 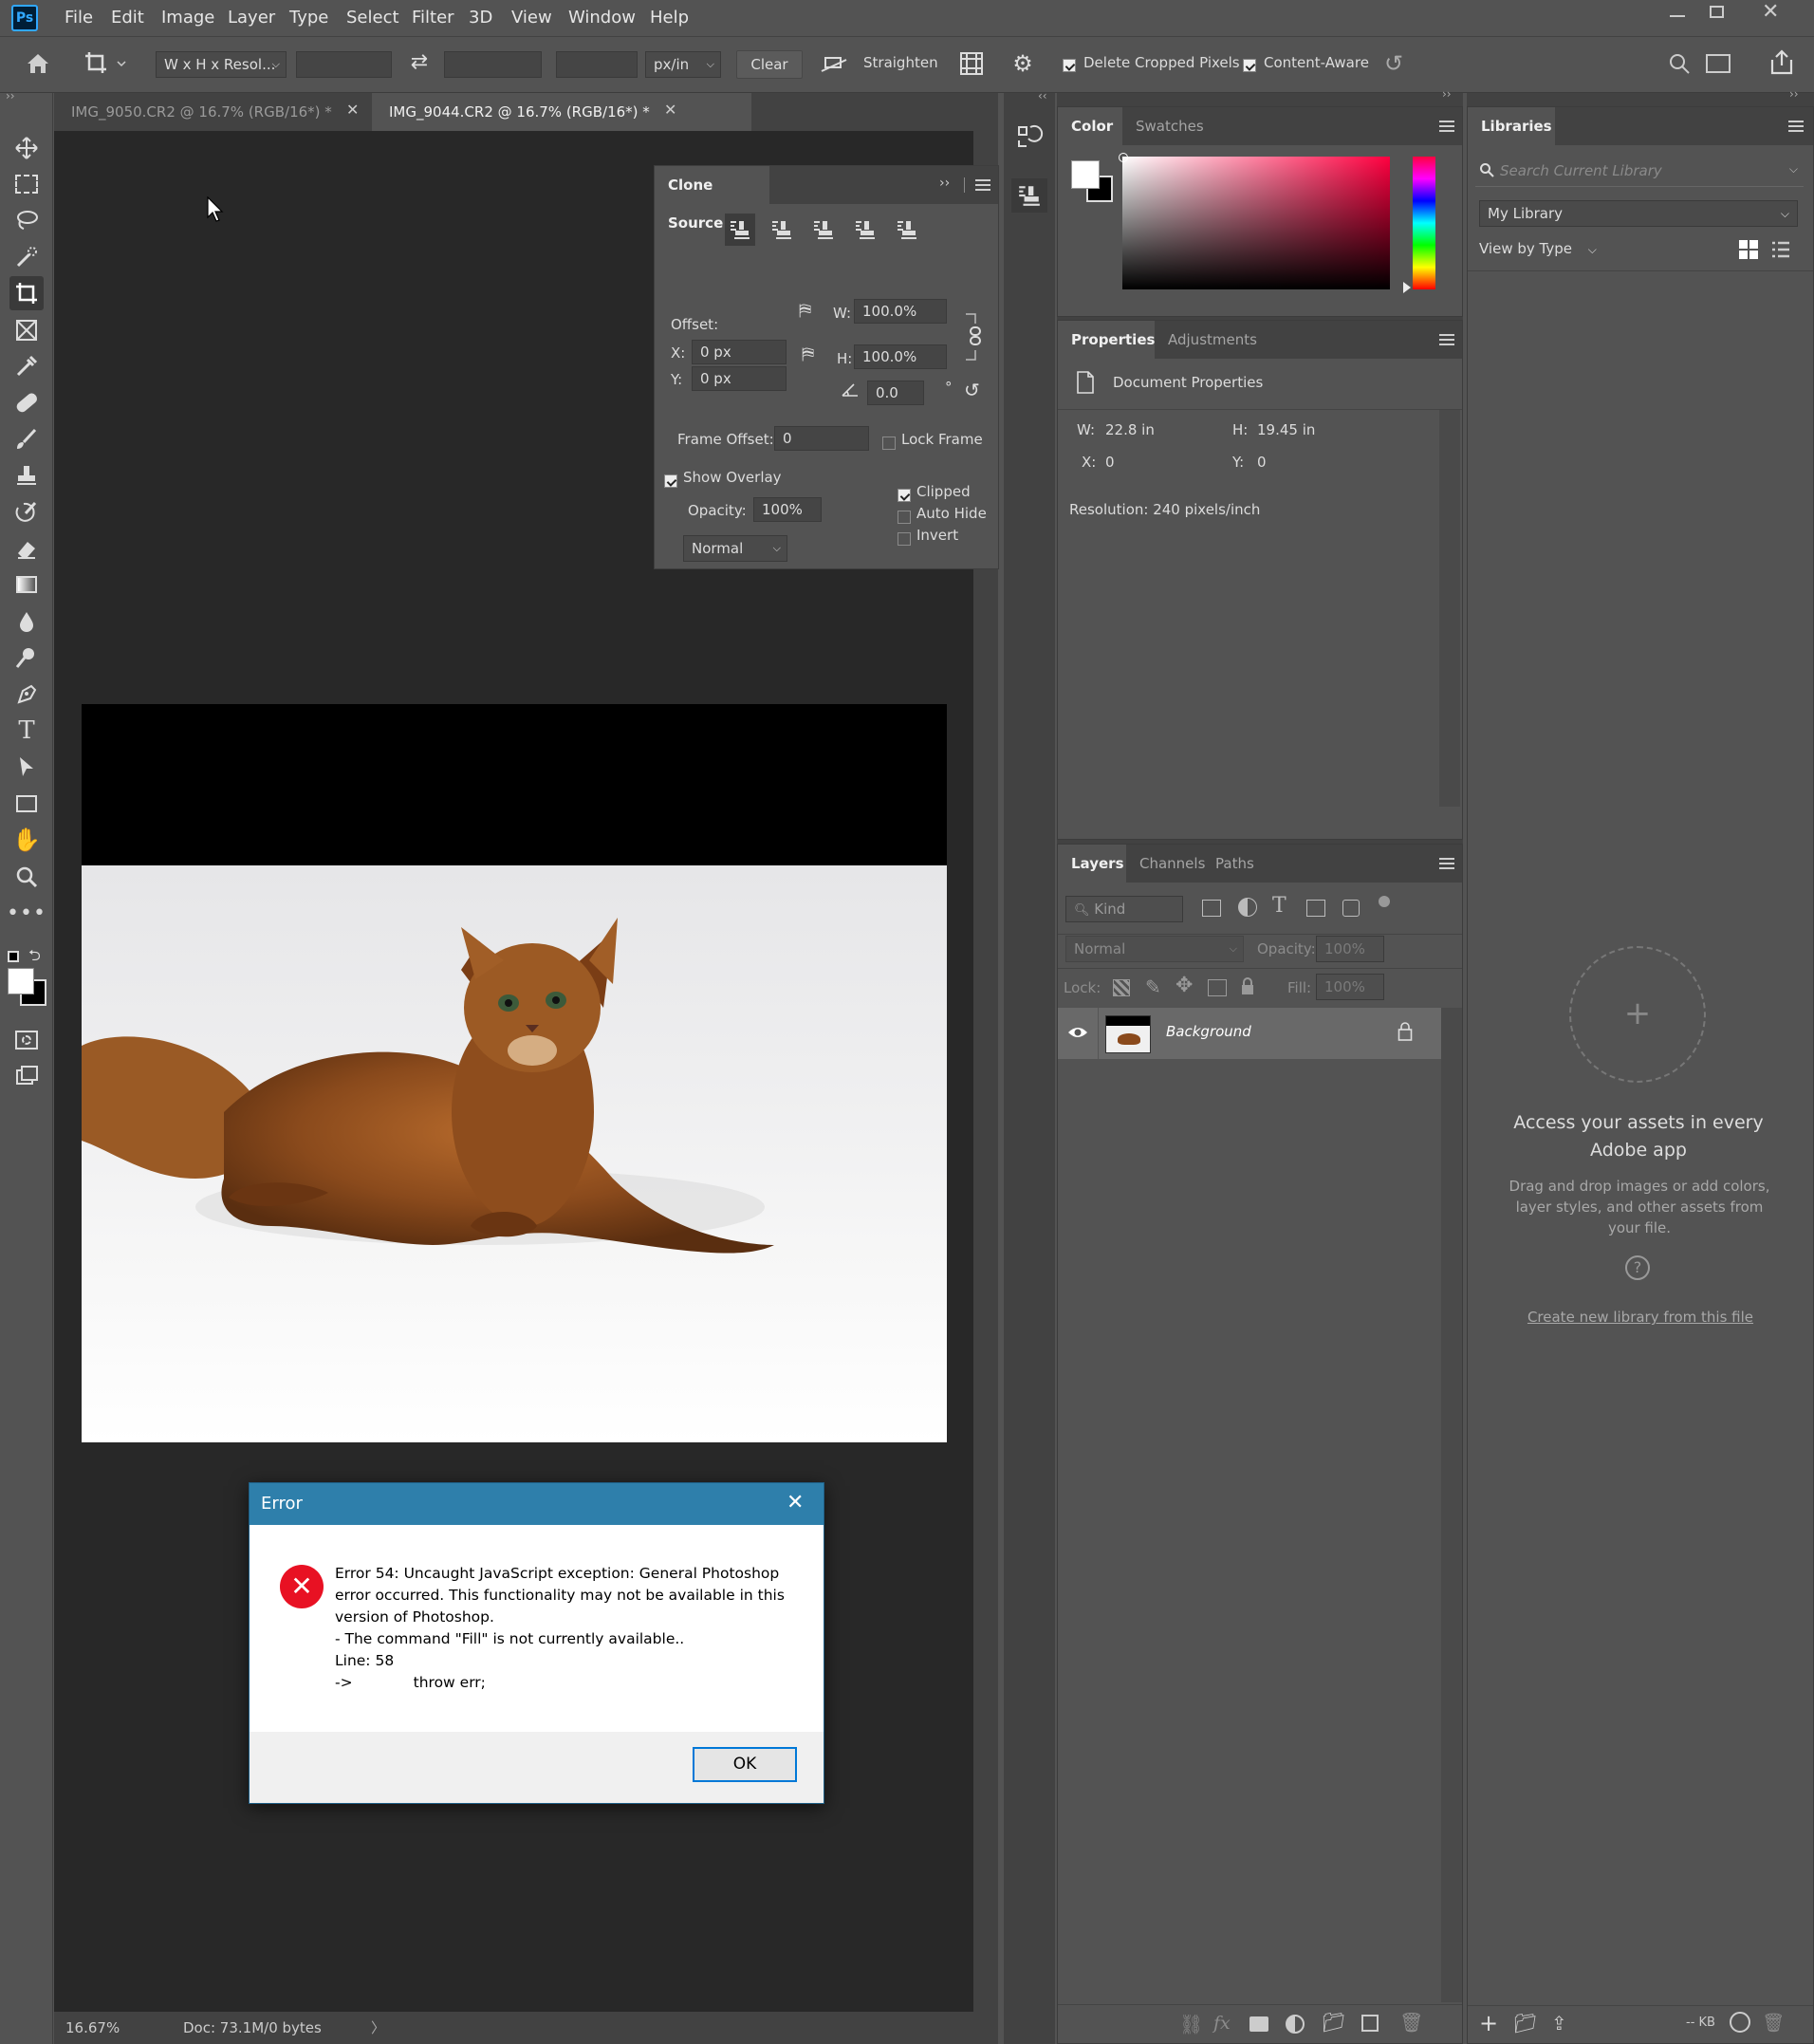 I want to click on new-group-icon: 📁︎, so click(x=1333, y=2022).